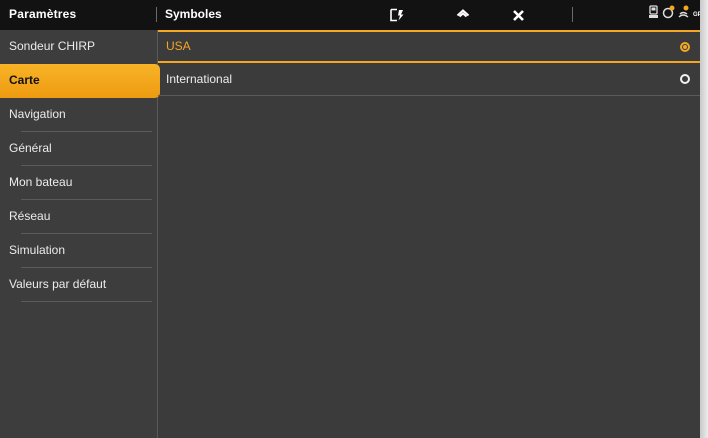 The height and width of the screenshot is (438, 708). I want to click on exit-screen-icon, so click(397, 15).